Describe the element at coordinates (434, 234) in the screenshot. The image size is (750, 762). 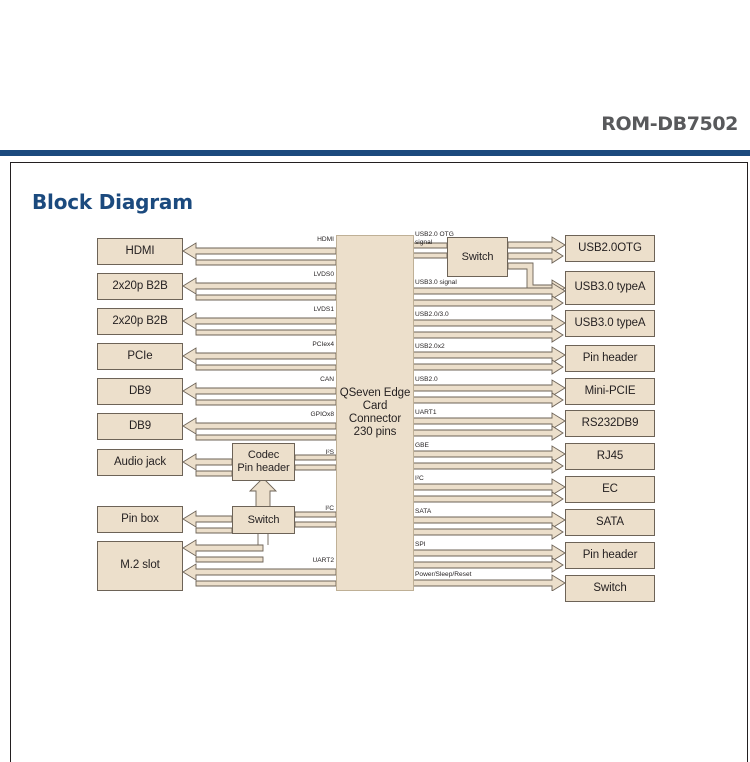
I see `signal-label-usb2otg-line1: USB2.0 OTG` at that location.